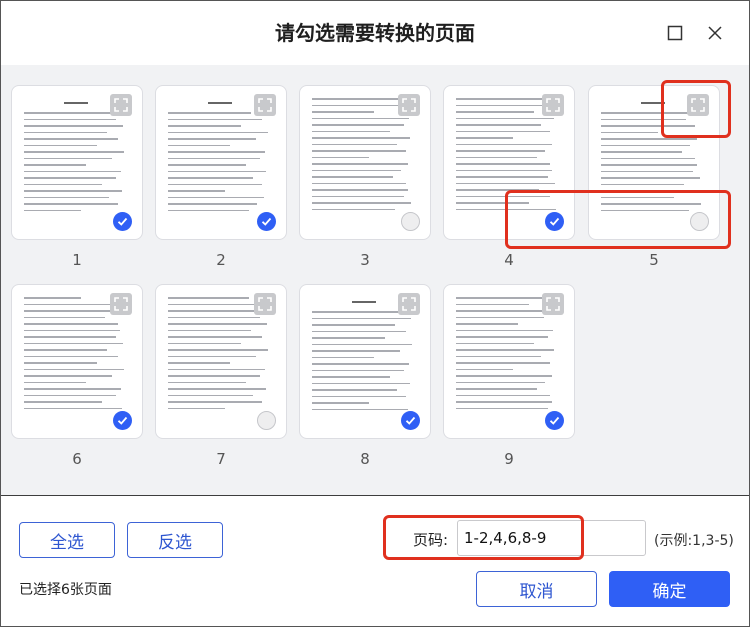 This screenshot has width=750, height=627. What do you see at coordinates (669, 589) in the screenshot?
I see `confirm-button: 确定` at bounding box center [669, 589].